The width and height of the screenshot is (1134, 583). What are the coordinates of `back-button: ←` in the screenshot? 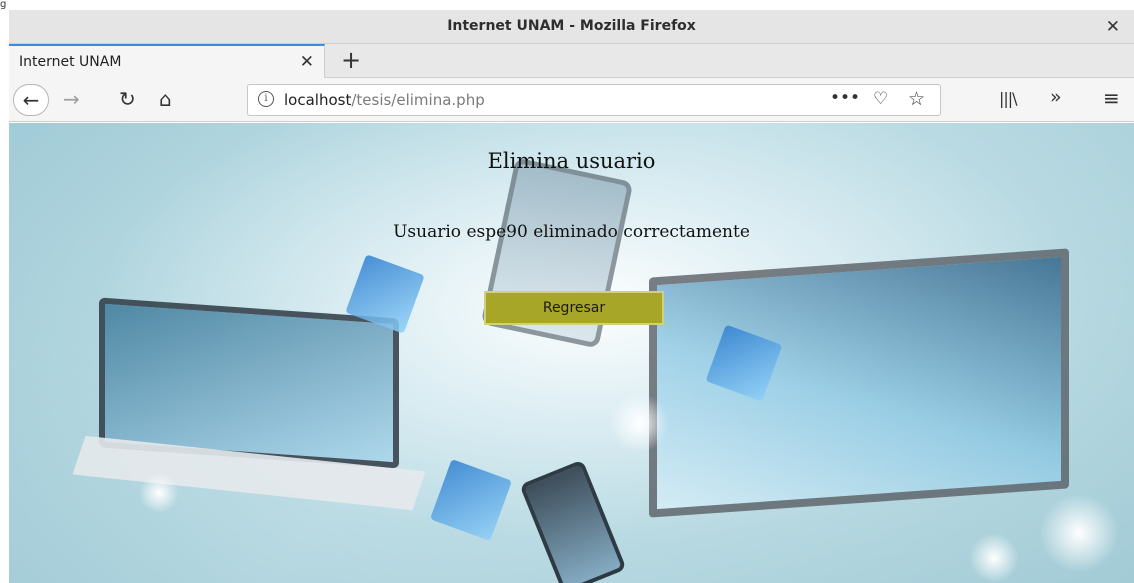 It's located at (31, 100).